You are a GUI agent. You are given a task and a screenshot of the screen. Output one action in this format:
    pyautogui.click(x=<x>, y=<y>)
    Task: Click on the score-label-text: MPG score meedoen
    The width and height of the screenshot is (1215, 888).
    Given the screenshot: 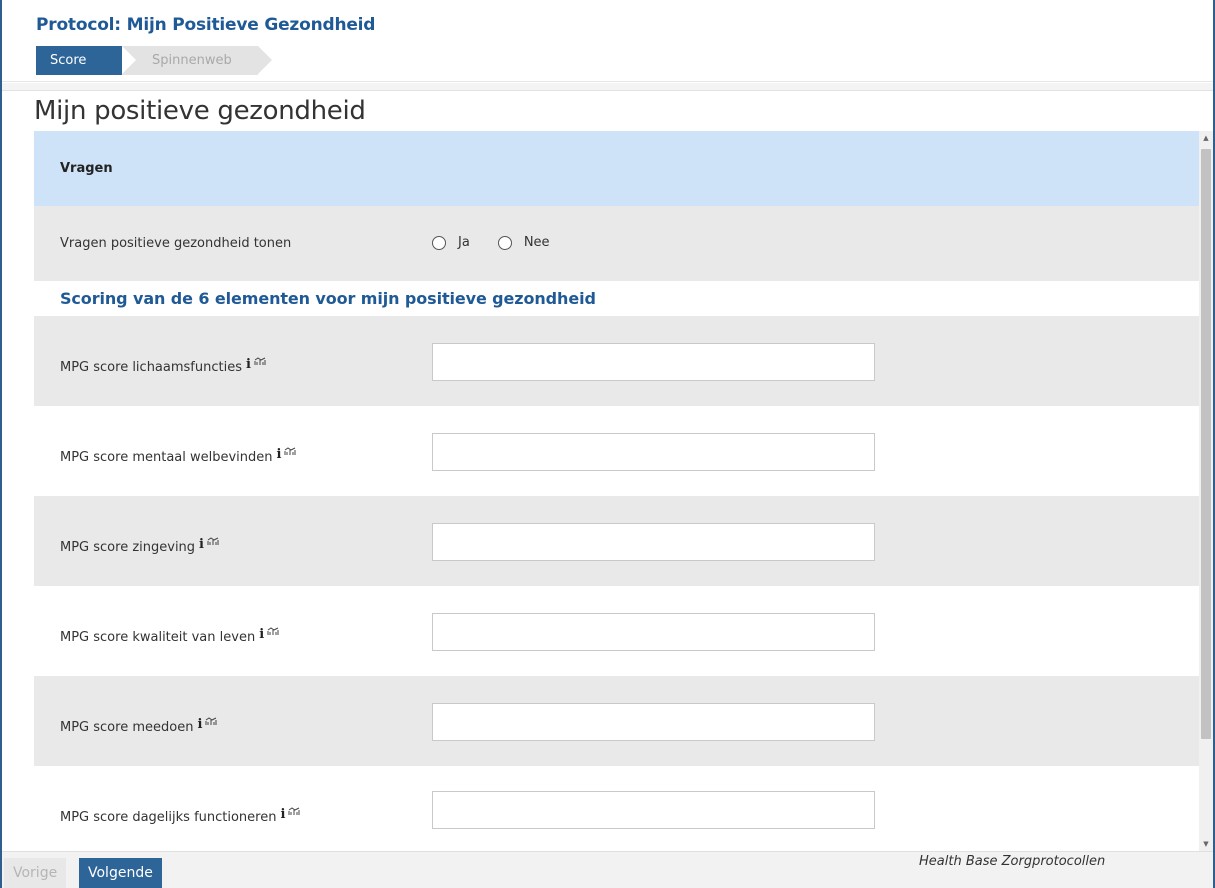 What is the action you would take?
    pyautogui.click(x=127, y=727)
    